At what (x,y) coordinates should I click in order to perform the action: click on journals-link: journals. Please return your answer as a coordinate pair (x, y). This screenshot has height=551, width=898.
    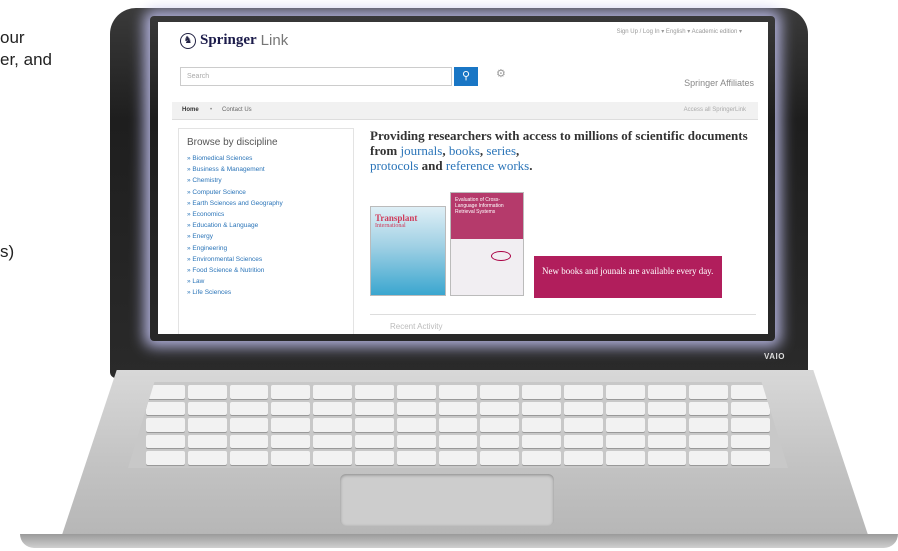
    Looking at the image, I should click on (421, 150).